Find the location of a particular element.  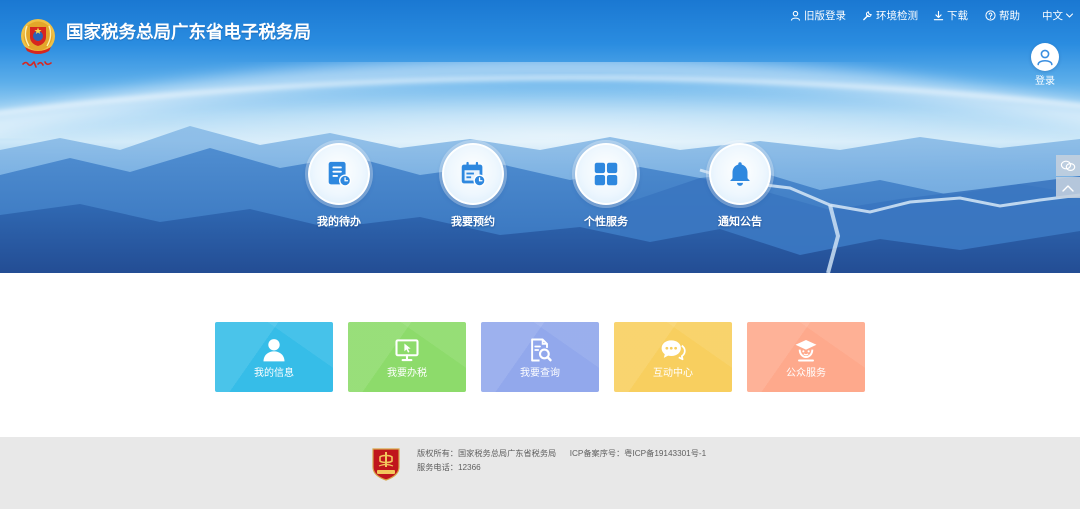

quick-entry-notice: 通知公告 is located at coordinates (740, 186).